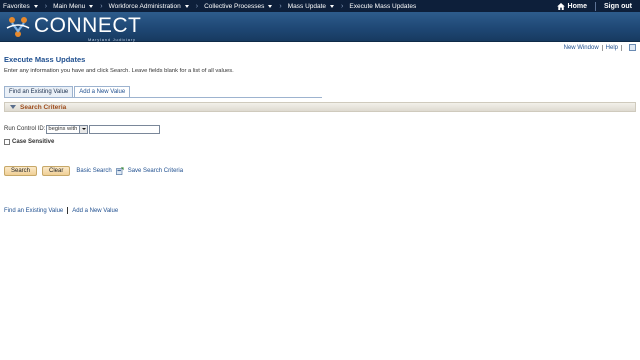 This screenshot has width=640, height=360. What do you see at coordinates (307, 6) in the screenshot?
I see `nav-mass-update-label: Mass Update` at bounding box center [307, 6].